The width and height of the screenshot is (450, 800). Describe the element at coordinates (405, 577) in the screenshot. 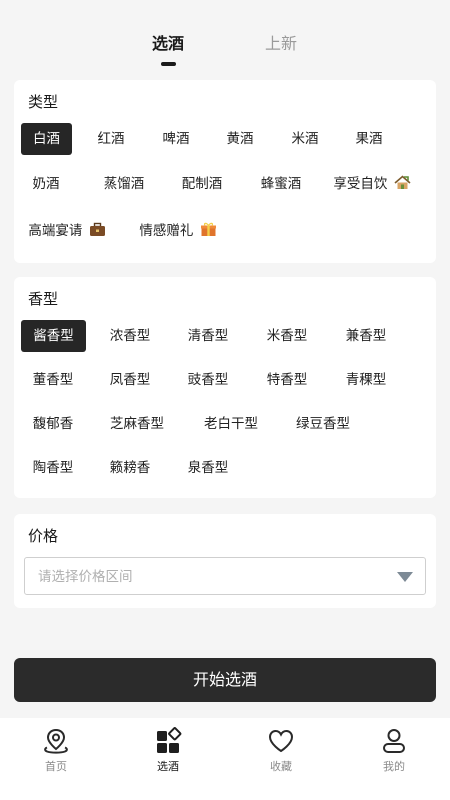

I see `dropdown-arrow-icon` at that location.